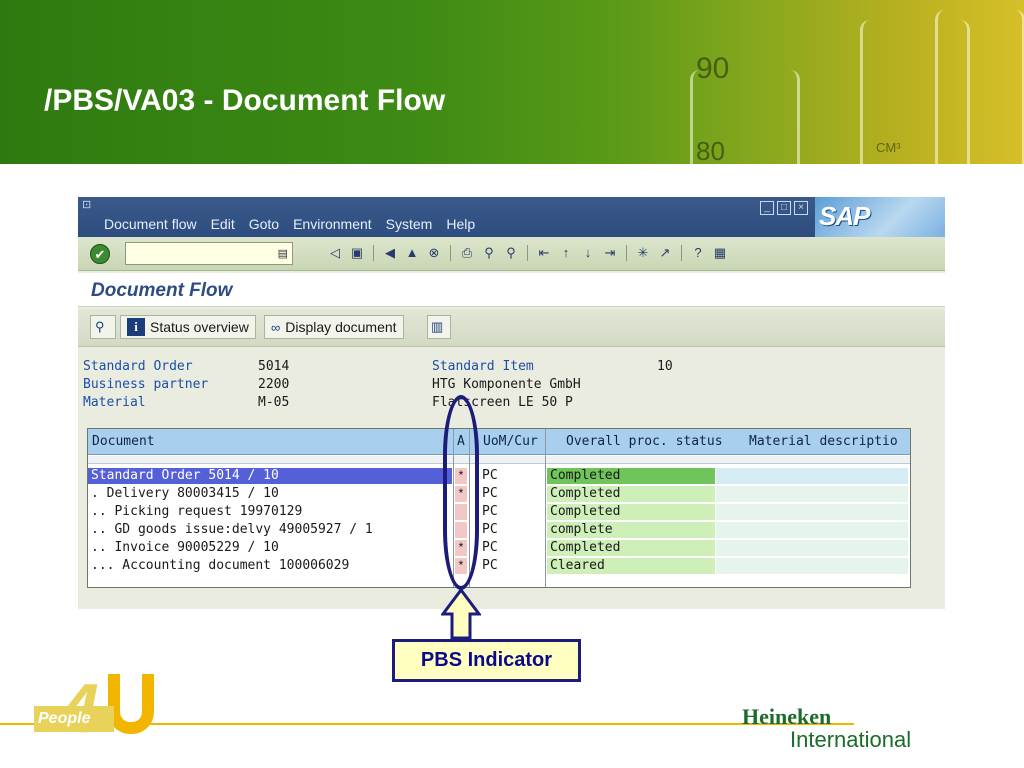  I want to click on cell-document: Standard Order 5014 / 10, so click(183, 476).